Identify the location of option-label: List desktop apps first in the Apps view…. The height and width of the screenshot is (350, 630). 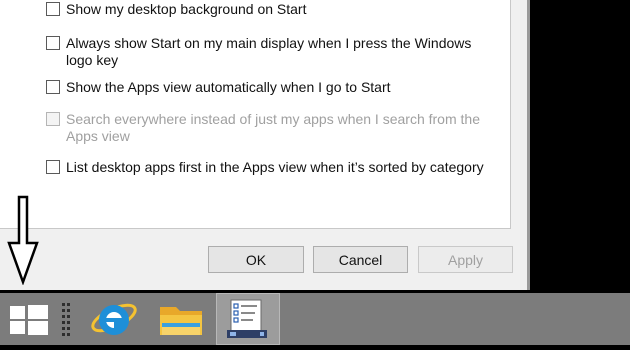
(275, 167).